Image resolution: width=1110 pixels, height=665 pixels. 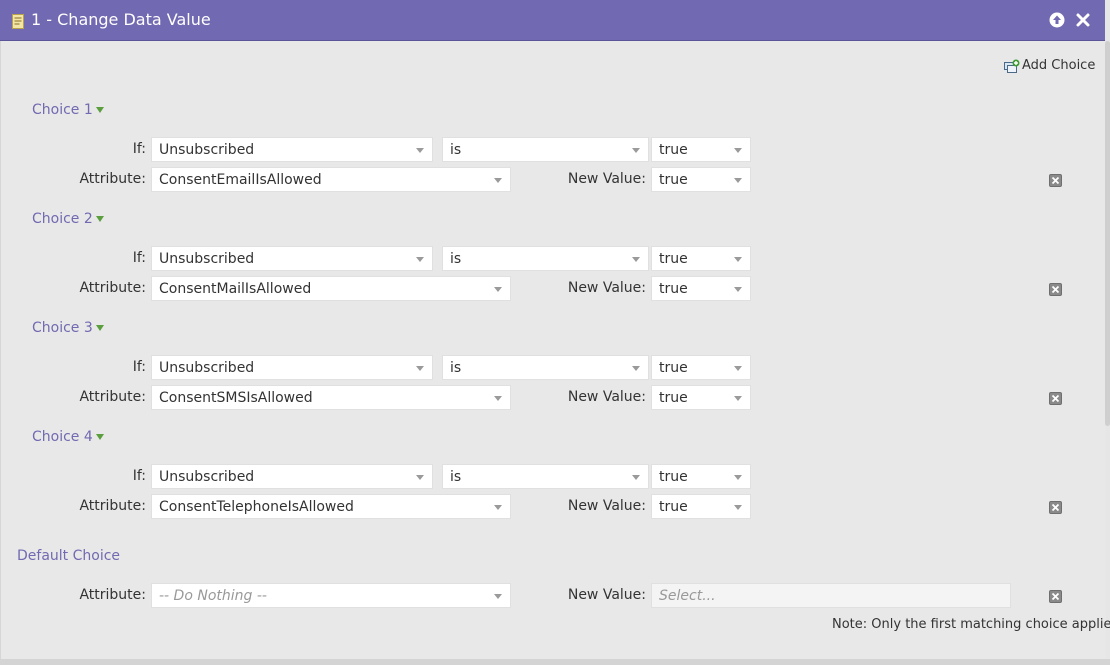 I want to click on choice-2-new-value: true, so click(x=673, y=289).